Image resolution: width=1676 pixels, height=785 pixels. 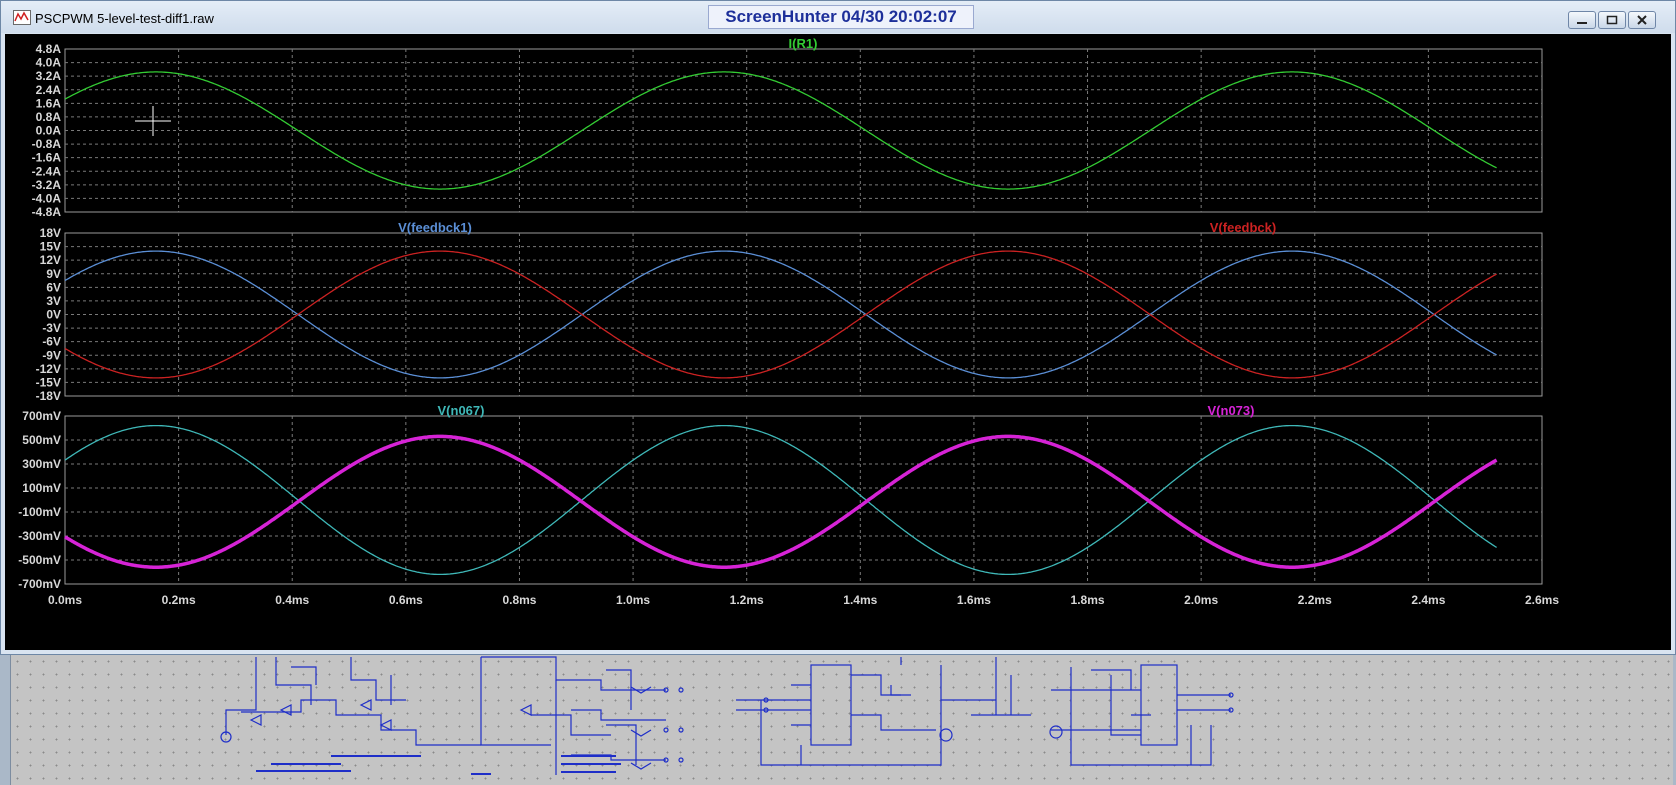 What do you see at coordinates (49, 117) in the screenshot?
I see `y-tick-label: 0.8A` at bounding box center [49, 117].